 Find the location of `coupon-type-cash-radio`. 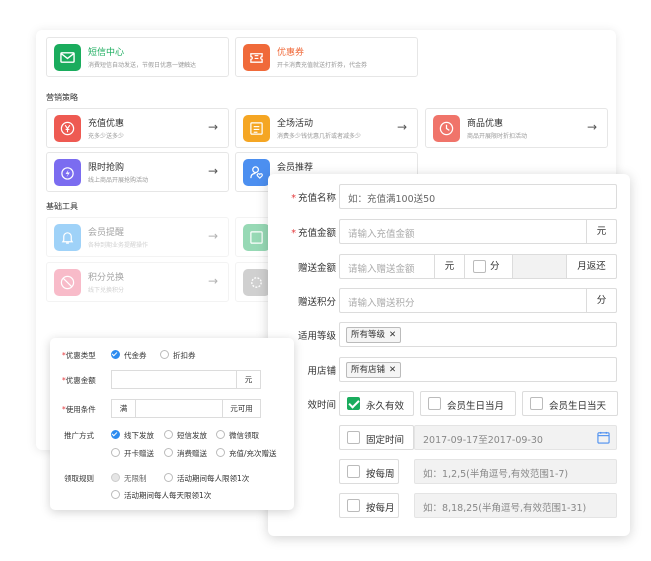

coupon-type-cash-radio is located at coordinates (115, 354).